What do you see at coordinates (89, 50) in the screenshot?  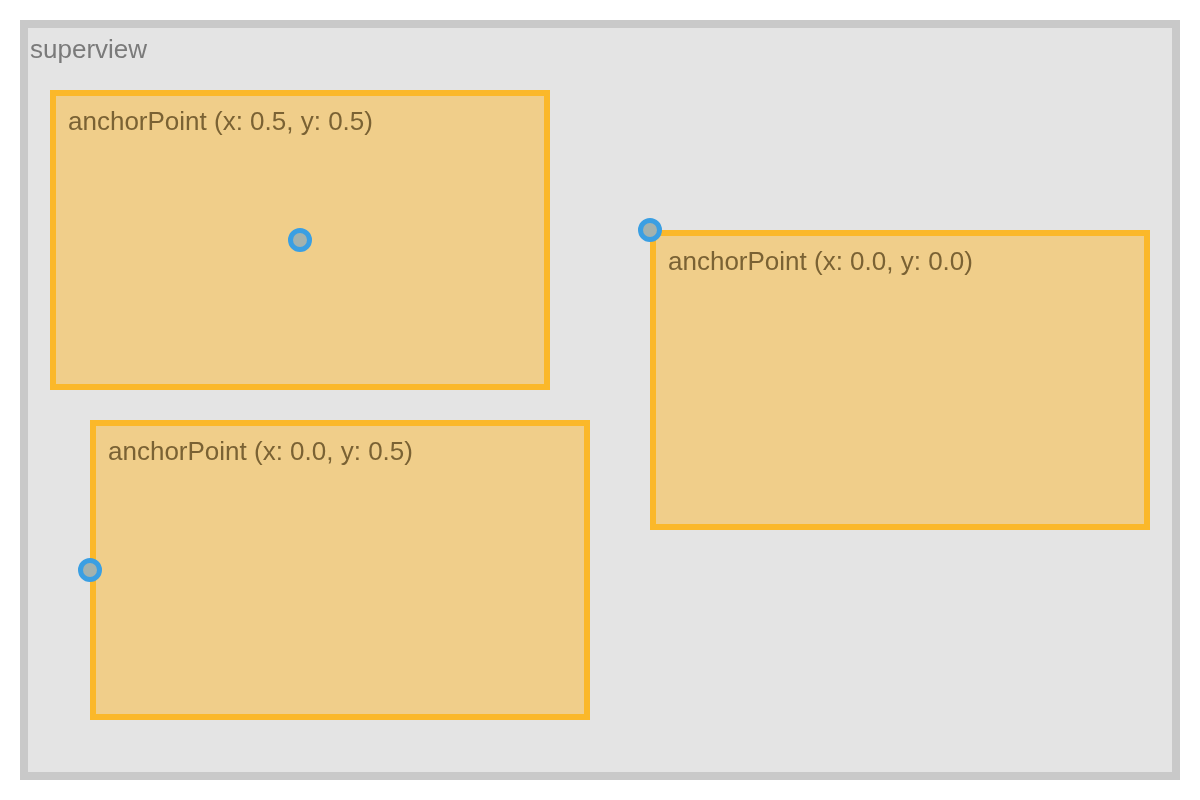 I see `superview-label: superview` at bounding box center [89, 50].